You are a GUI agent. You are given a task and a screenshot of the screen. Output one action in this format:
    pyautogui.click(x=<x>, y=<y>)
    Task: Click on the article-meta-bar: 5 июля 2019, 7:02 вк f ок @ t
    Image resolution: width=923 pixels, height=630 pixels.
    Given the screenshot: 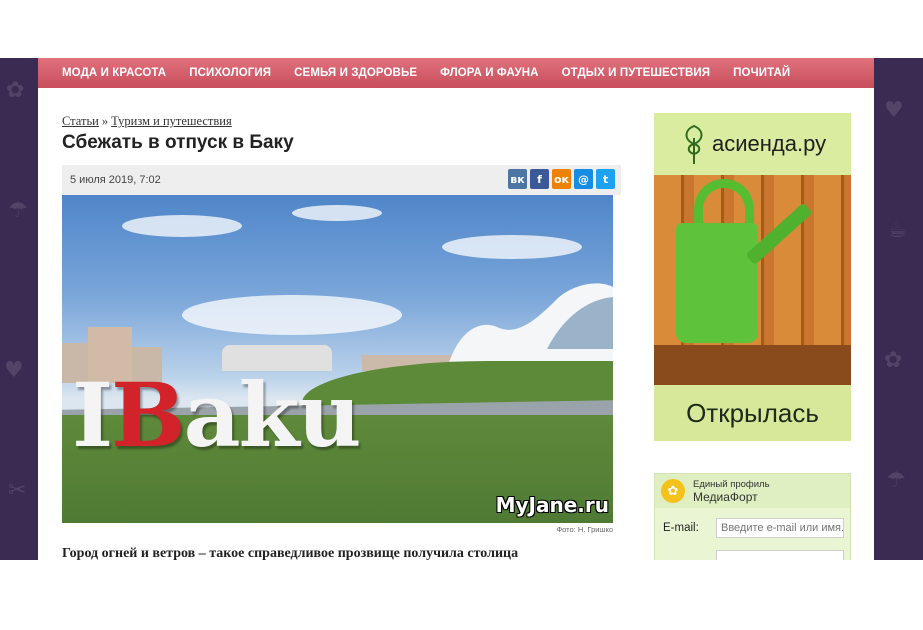 What is the action you would take?
    pyautogui.click(x=341, y=180)
    